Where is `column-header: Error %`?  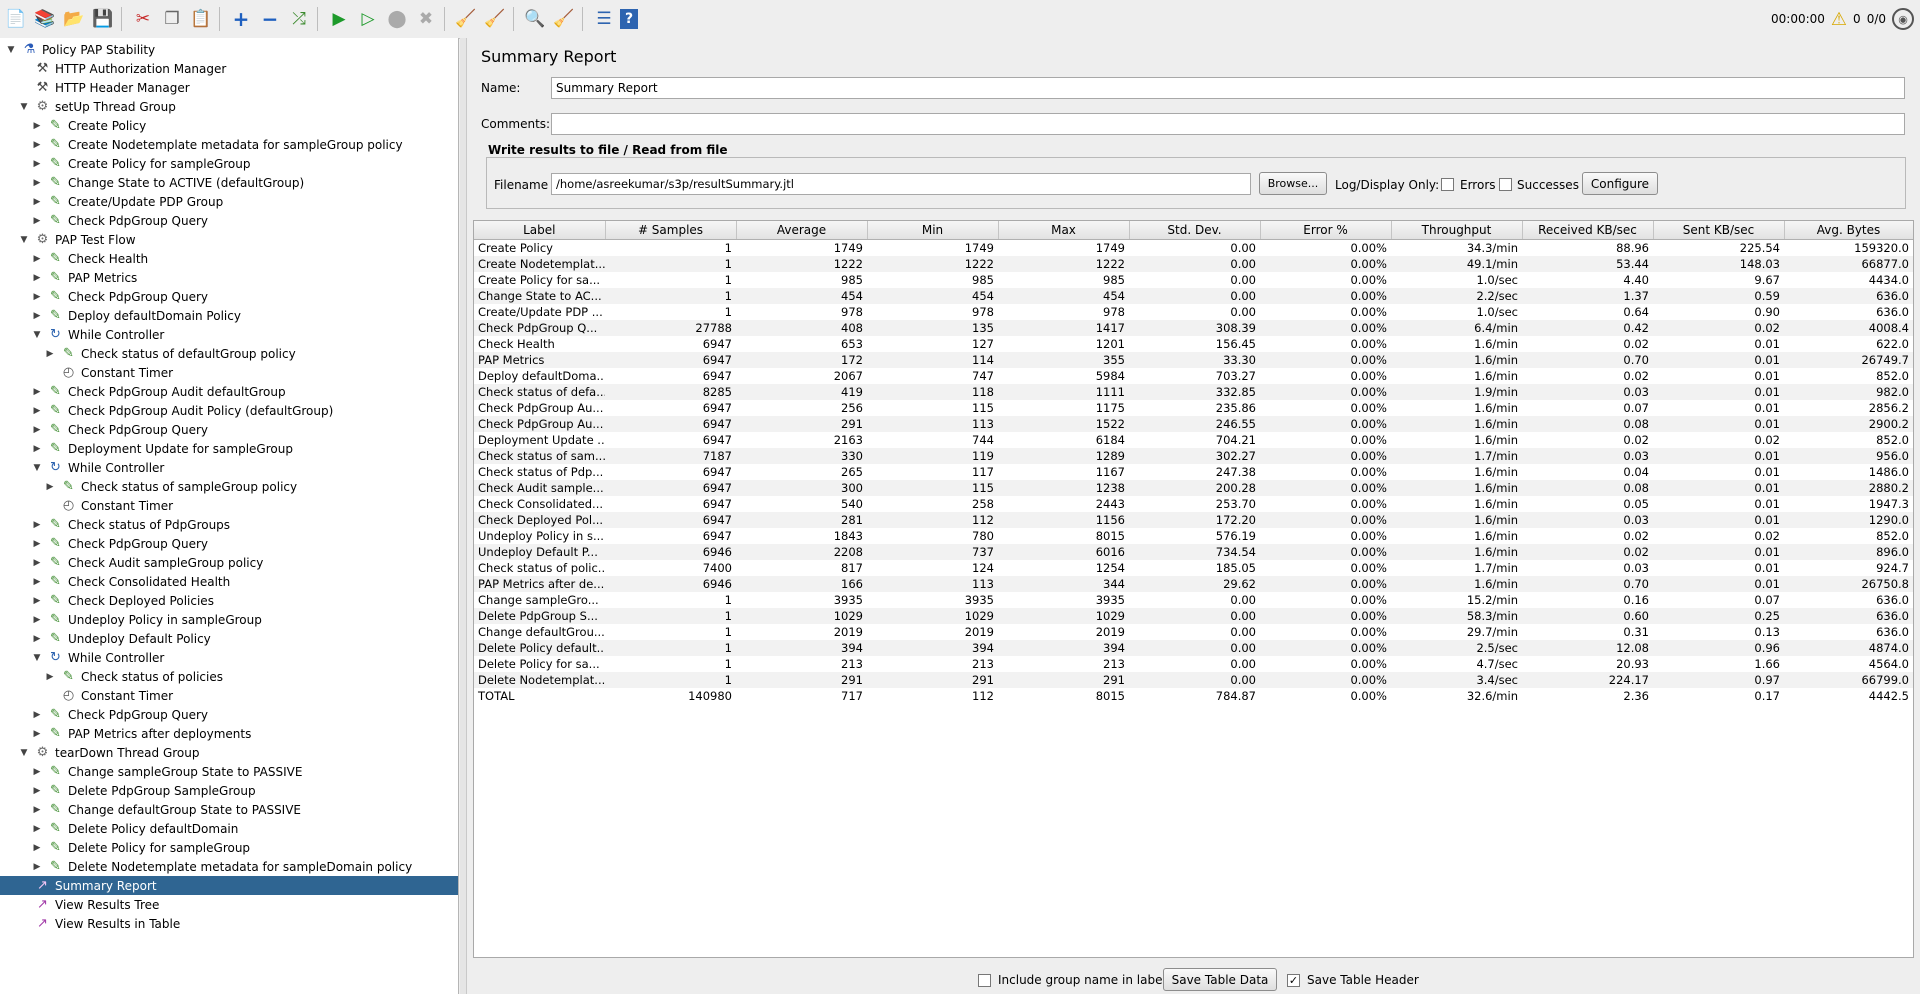
column-header: Error % is located at coordinates (1326, 230).